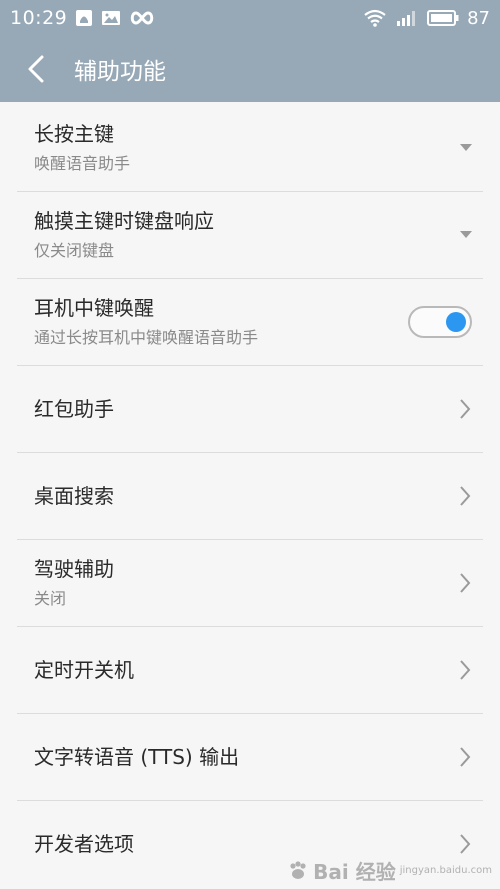  Describe the element at coordinates (250, 18) in the screenshot. I see `status-bar: 10:29 87` at that location.